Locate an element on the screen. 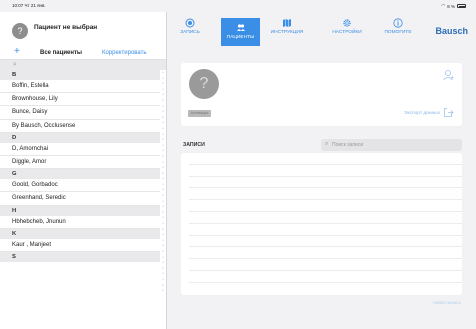 This screenshot has height=329, width=476. patient-card: ? Активация Экспорт данных is located at coordinates (321, 94).